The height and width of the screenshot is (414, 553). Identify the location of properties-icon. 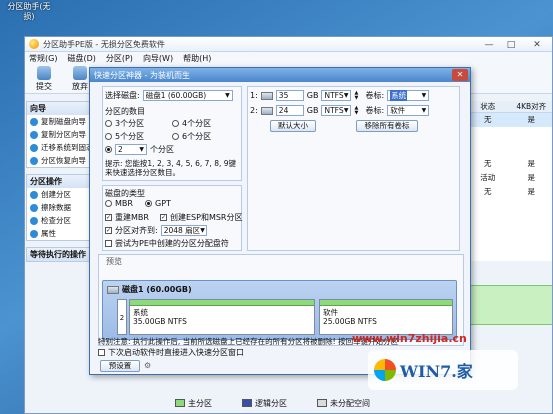
(34, 233).